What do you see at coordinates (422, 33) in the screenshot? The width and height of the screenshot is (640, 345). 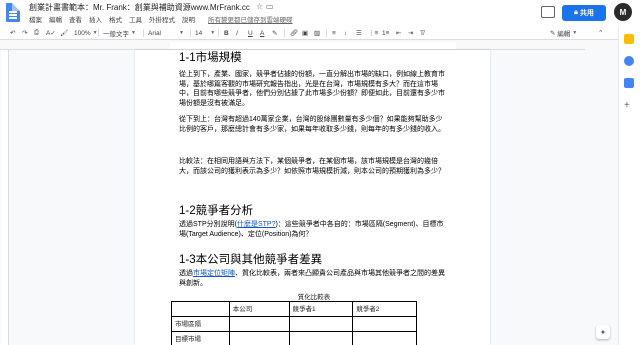 I see `clear-format-icon: T̸` at bounding box center [422, 33].